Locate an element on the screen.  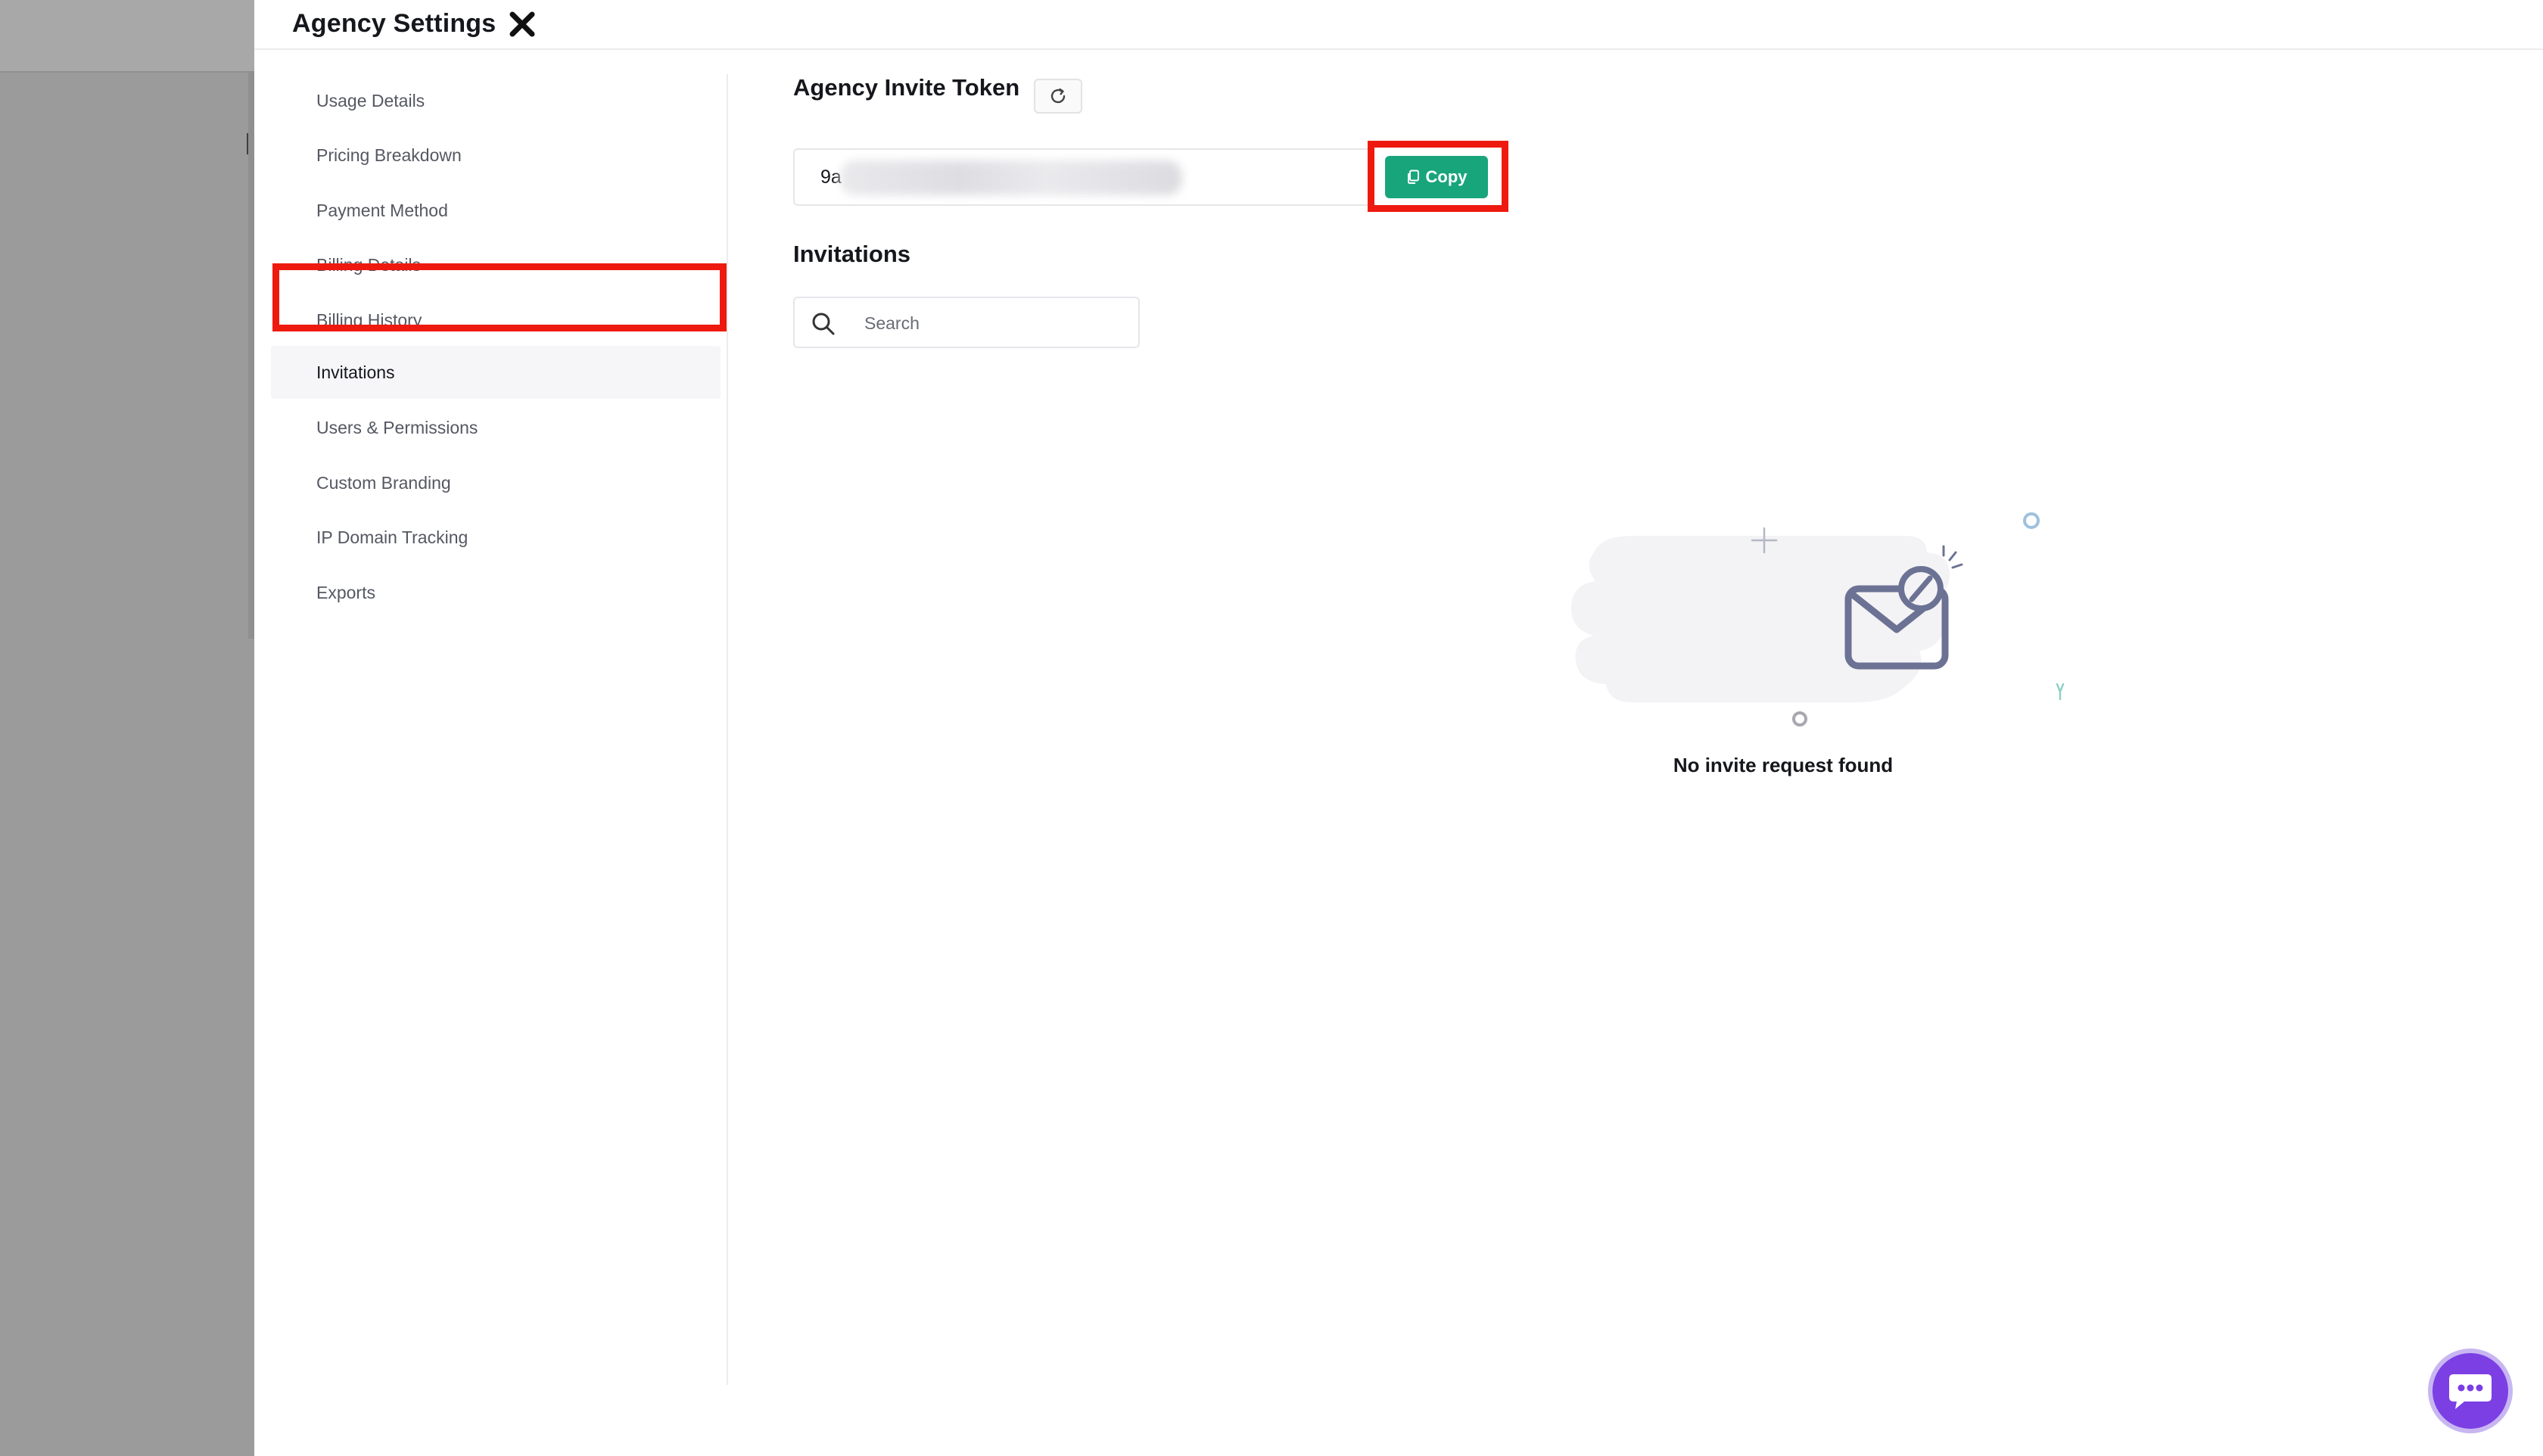
search-input is located at coordinates (993, 323).